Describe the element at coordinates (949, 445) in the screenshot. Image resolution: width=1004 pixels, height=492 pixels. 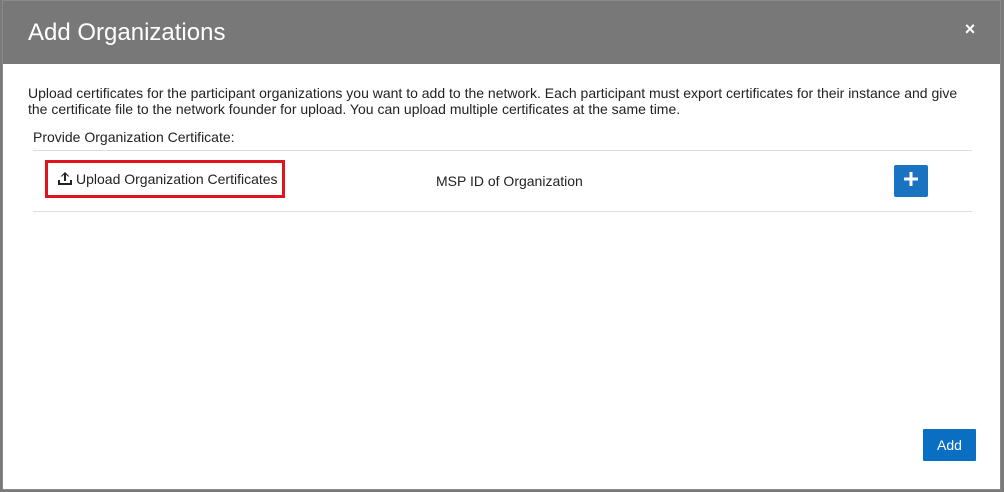
I see `add-button: Add` at that location.